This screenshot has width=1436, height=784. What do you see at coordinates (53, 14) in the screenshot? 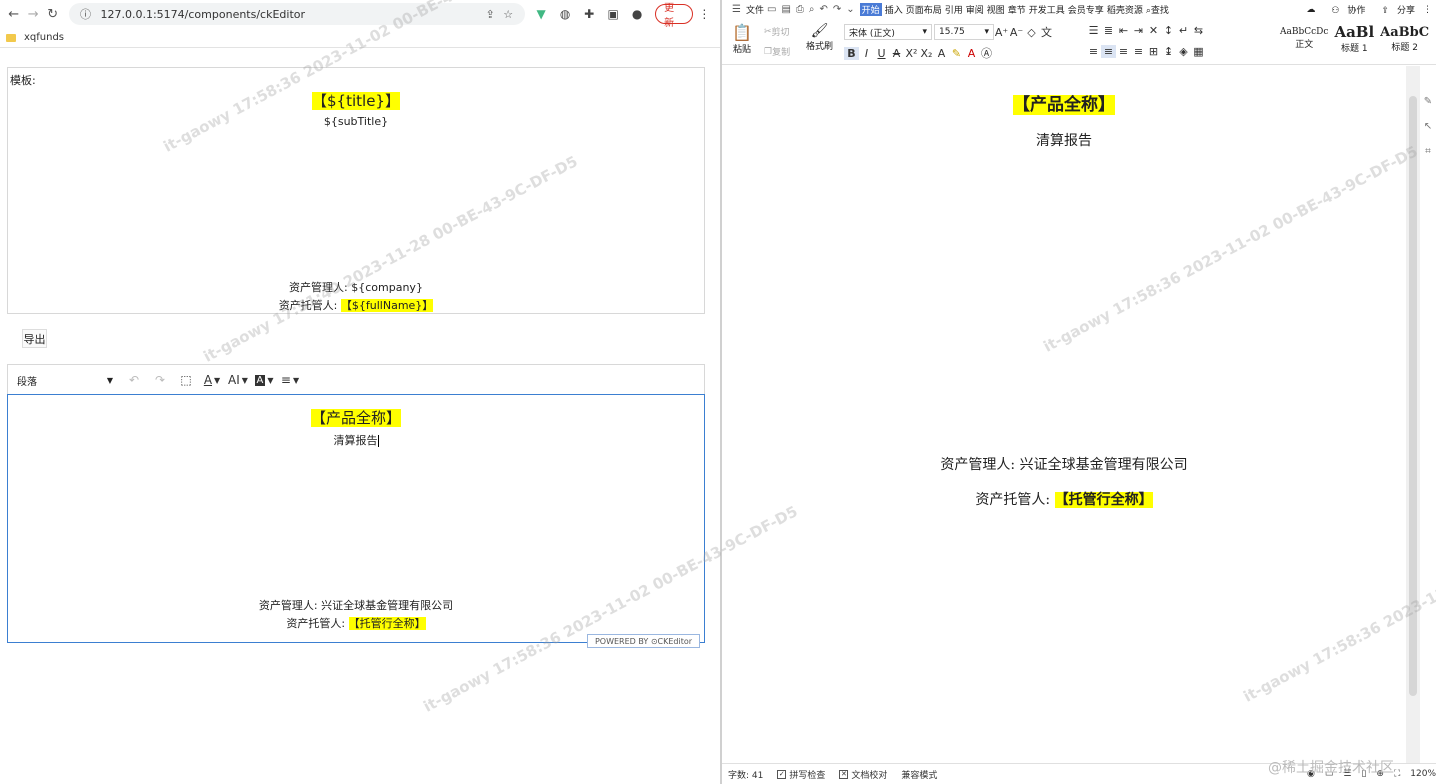
I see `reload-icon: ↻` at bounding box center [53, 14].